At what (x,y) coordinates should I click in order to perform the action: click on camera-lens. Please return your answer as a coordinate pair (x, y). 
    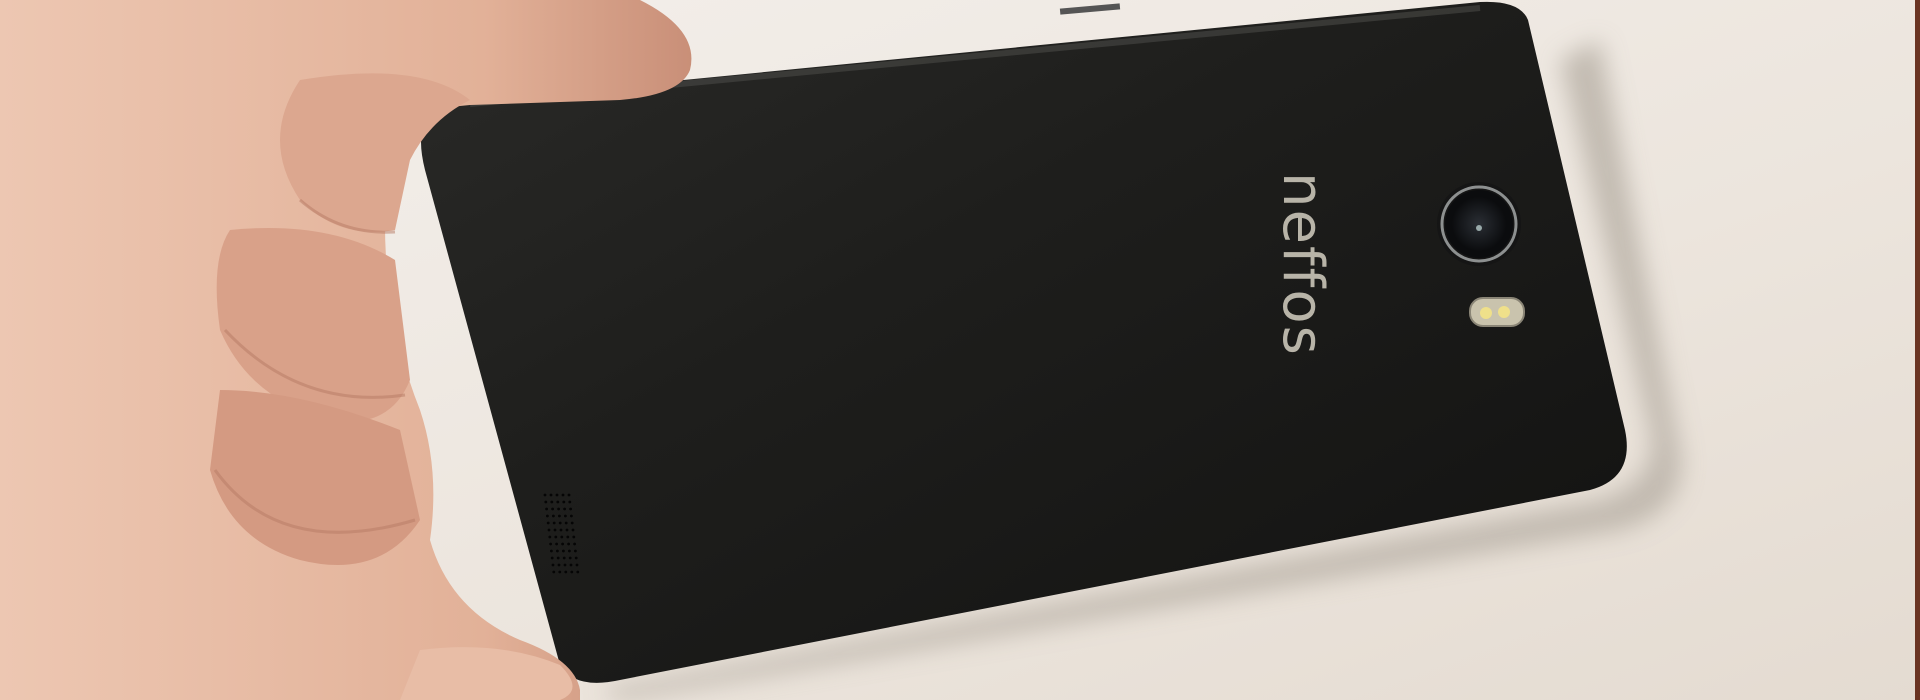
    Looking at the image, I should click on (1479, 224).